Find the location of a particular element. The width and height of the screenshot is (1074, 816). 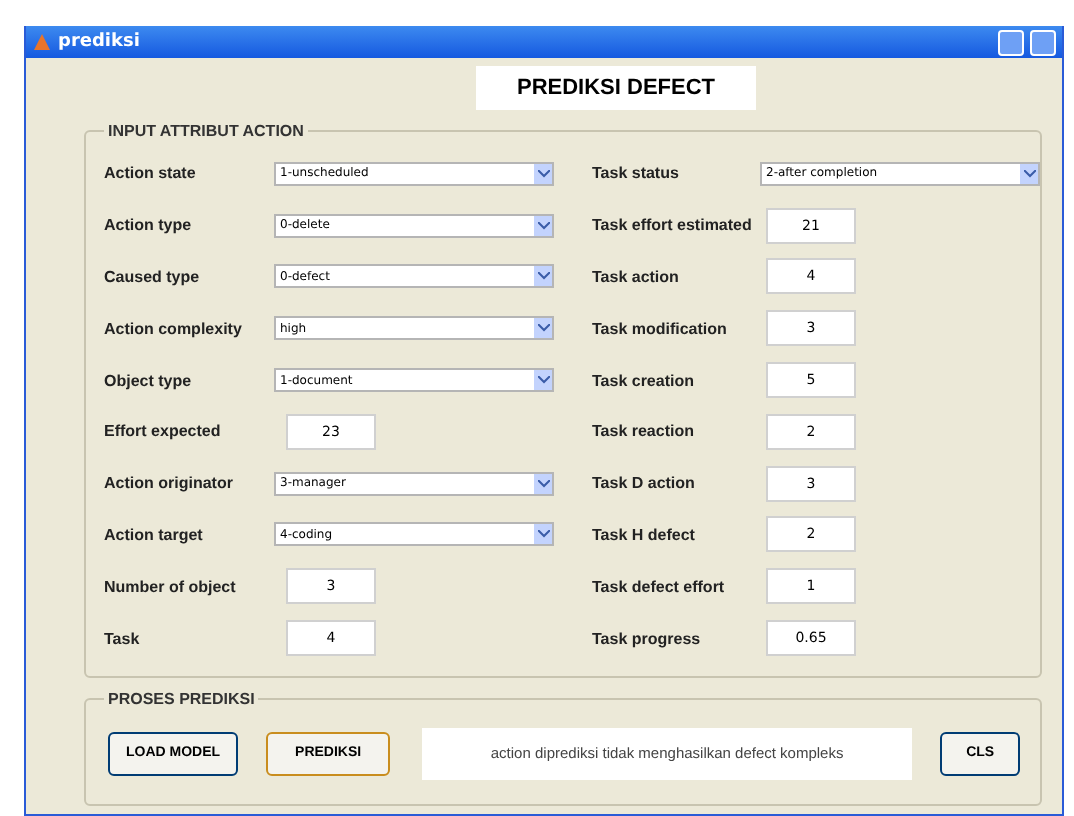

maximize-button is located at coordinates (1043, 42).